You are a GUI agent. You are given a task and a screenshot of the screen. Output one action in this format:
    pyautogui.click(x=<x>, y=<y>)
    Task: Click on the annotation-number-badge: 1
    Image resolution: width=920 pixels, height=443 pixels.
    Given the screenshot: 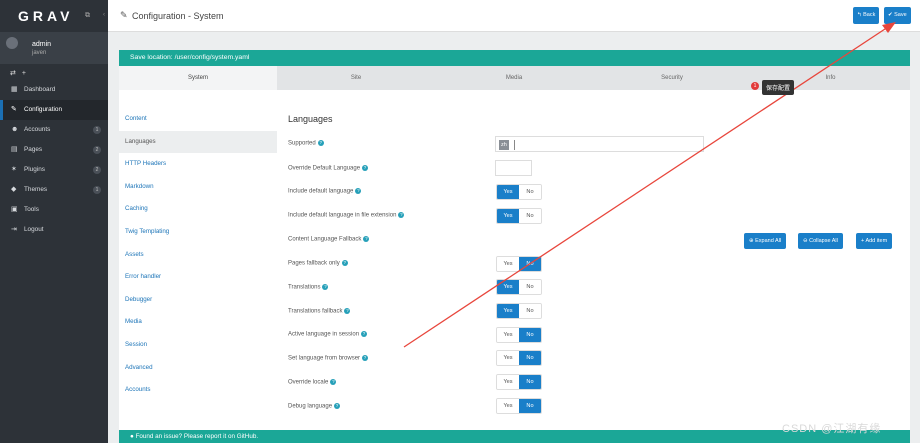 What is the action you would take?
    pyautogui.click(x=755, y=86)
    